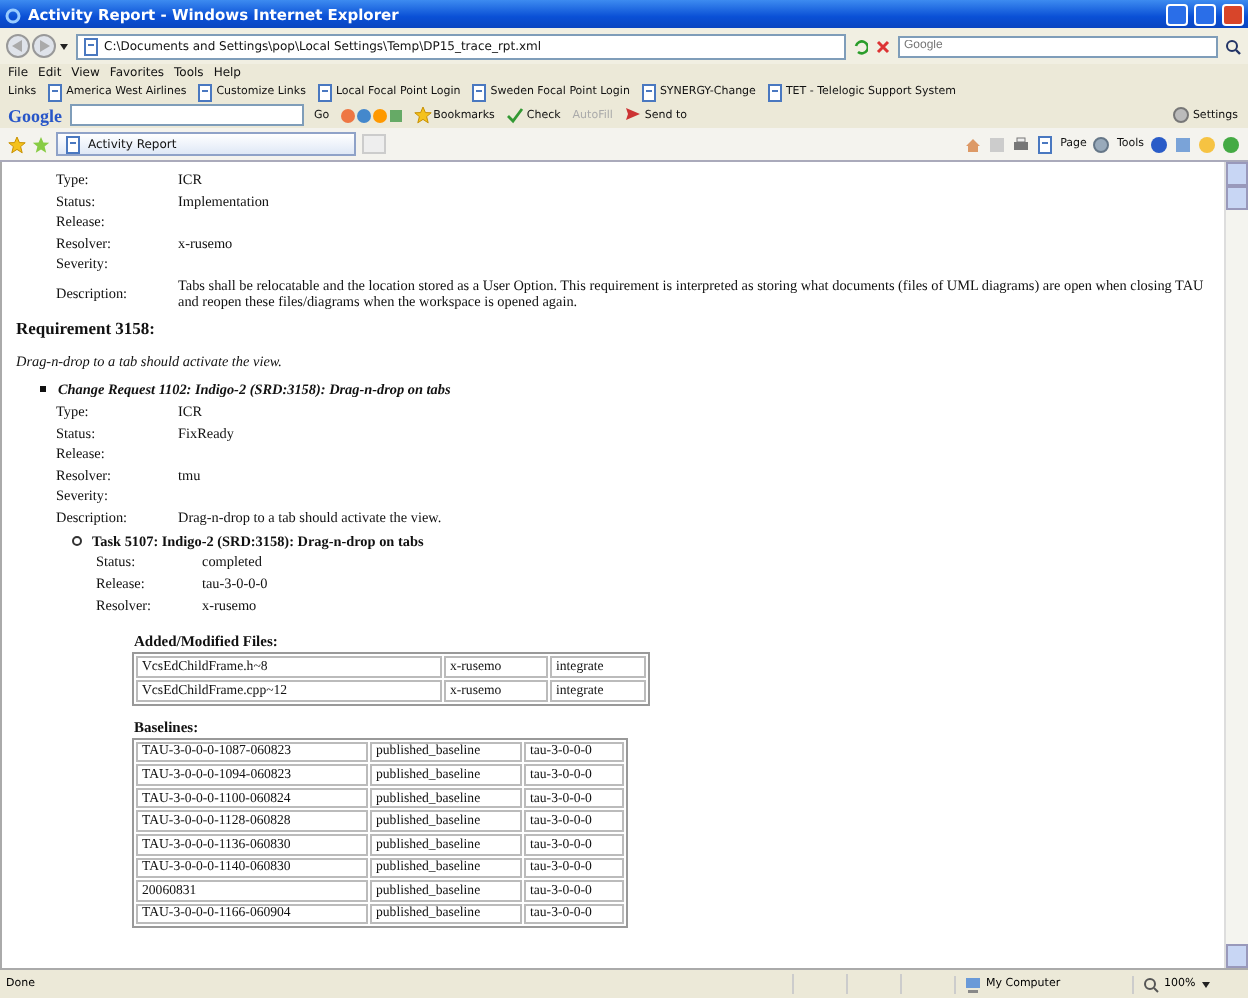 The image size is (1248, 998). I want to click on send-icon, so click(633, 115).